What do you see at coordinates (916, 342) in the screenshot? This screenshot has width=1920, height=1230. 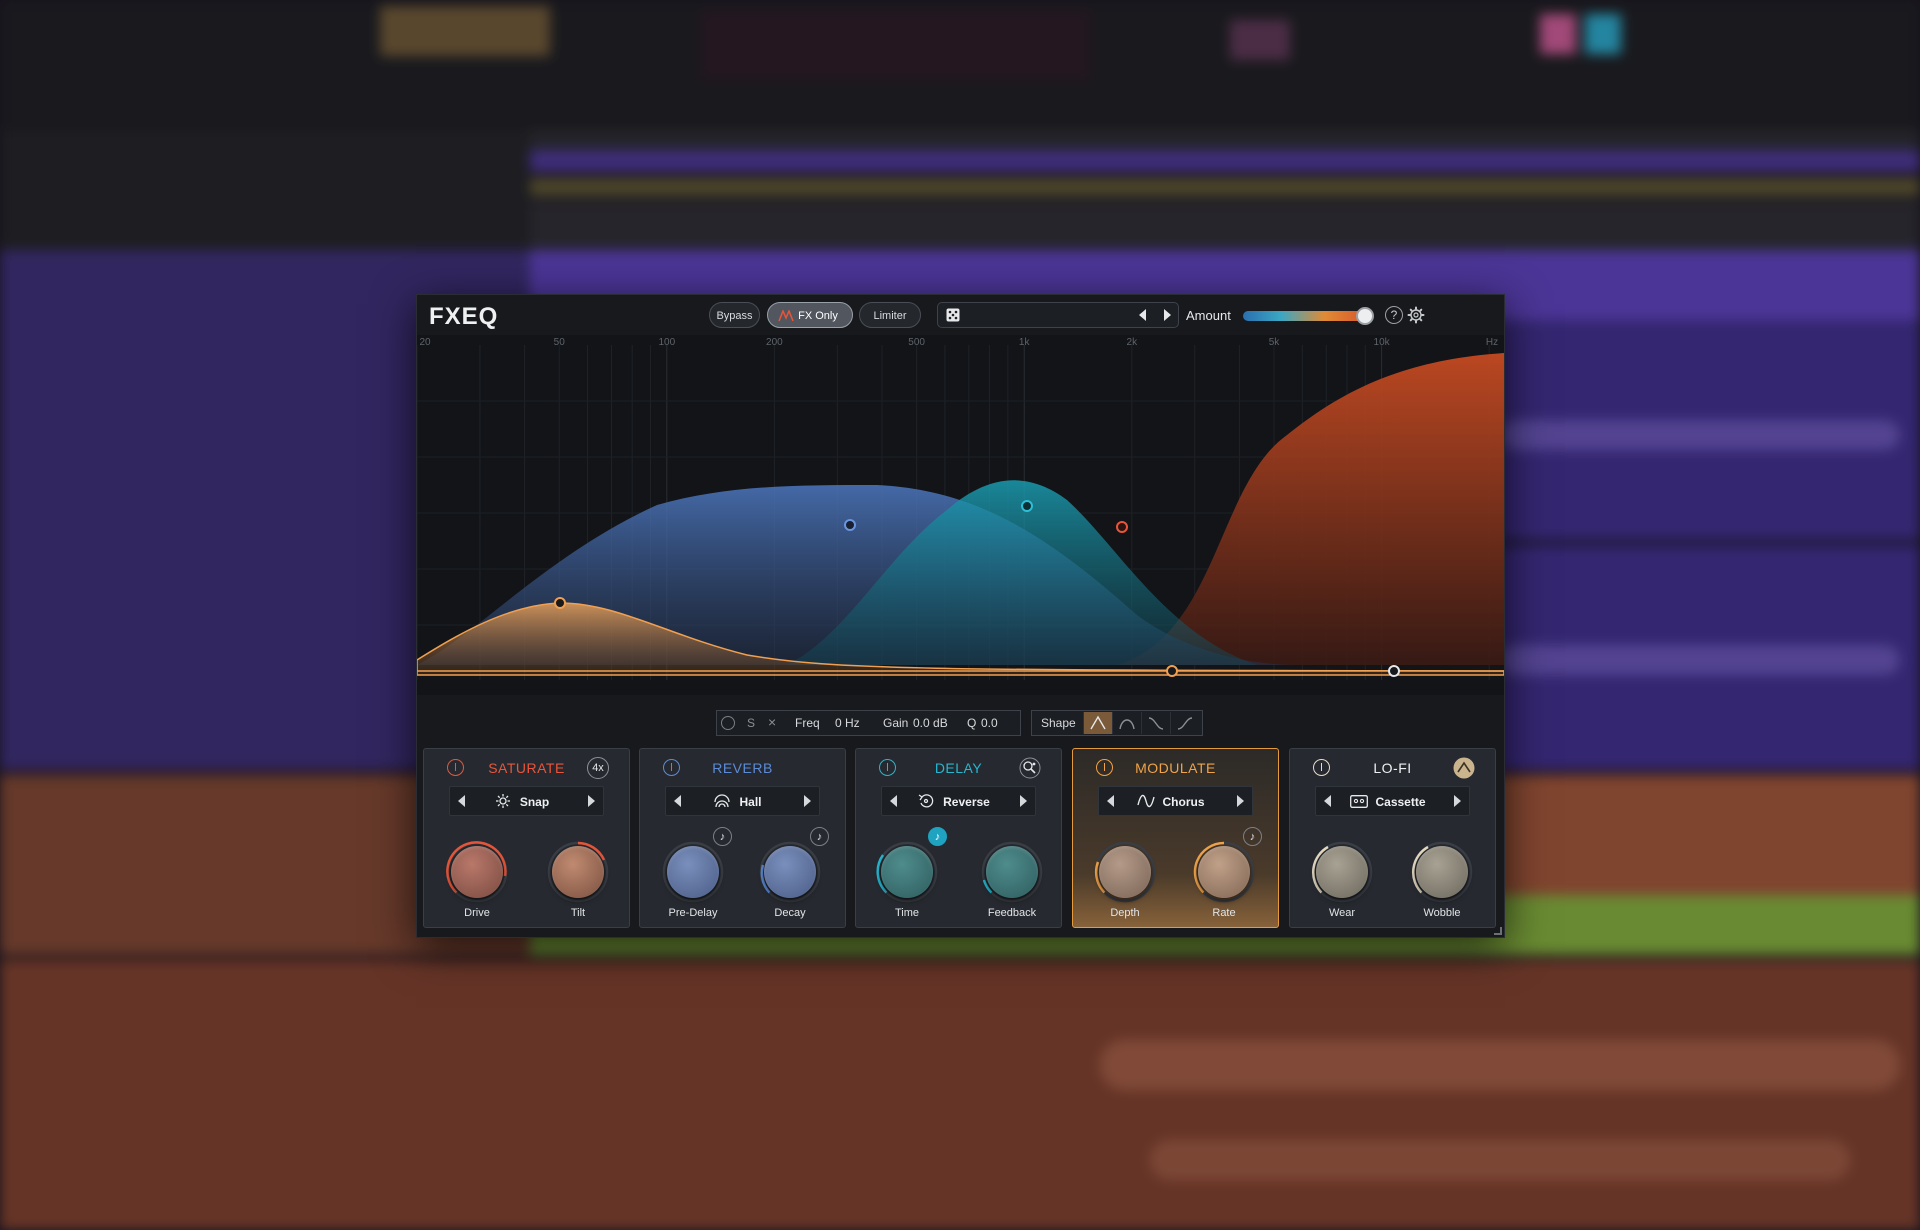 I see `eq-freq-label: 500` at bounding box center [916, 342].